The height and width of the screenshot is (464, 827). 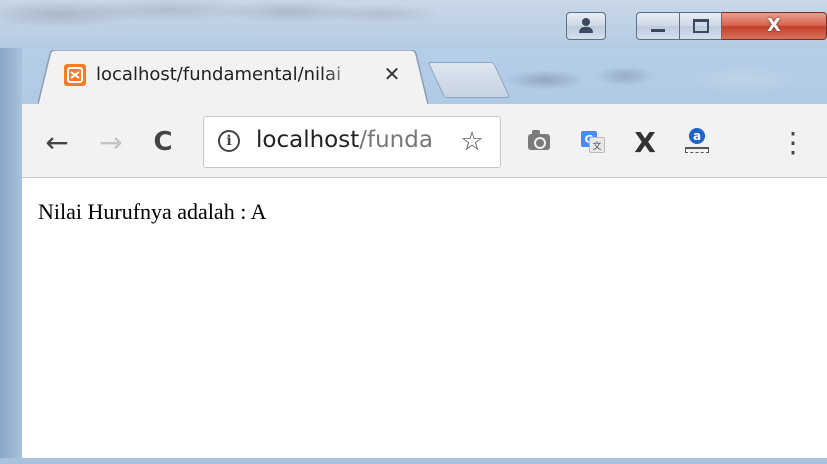 I want to click on amazon-assistant-icon: a, so click(x=697, y=142).